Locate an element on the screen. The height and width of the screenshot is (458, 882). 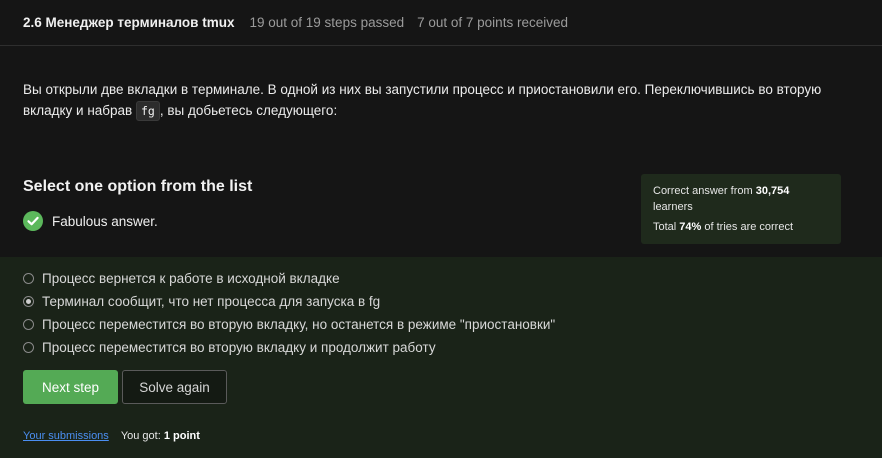
submission-footer: Your submissions You got: 1 point is located at coordinates (111, 436).